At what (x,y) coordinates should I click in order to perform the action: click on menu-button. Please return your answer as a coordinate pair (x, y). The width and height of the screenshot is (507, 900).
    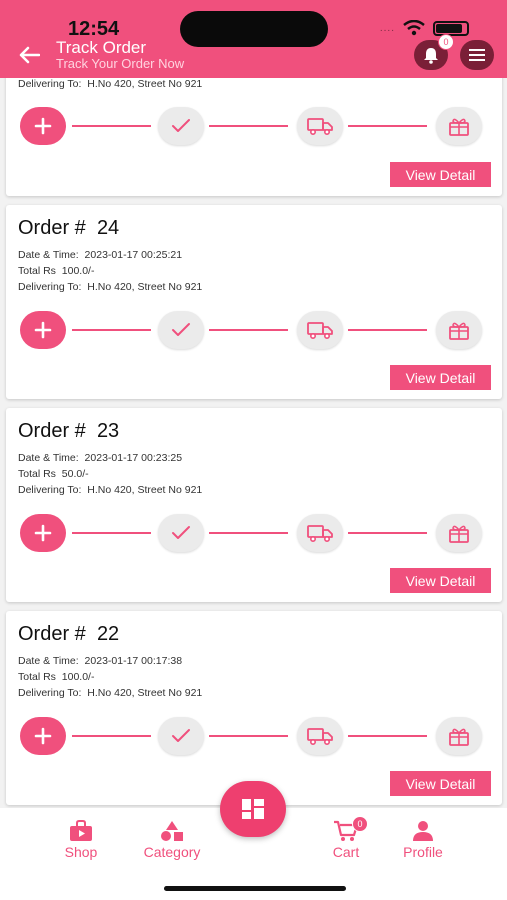
    Looking at the image, I should click on (477, 55).